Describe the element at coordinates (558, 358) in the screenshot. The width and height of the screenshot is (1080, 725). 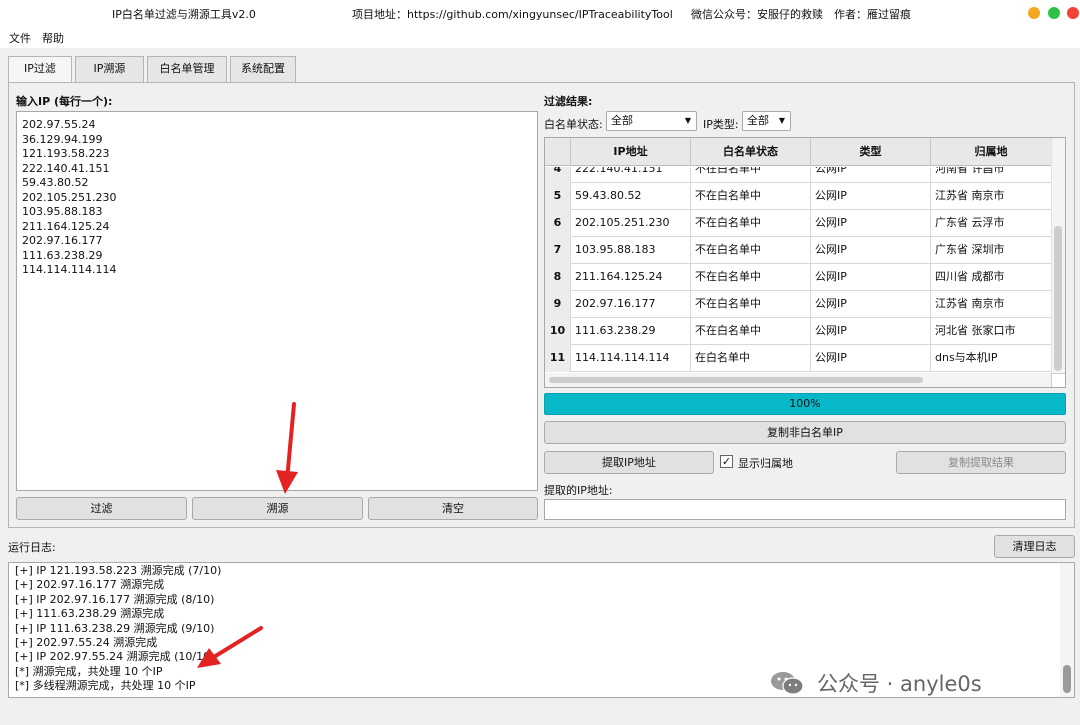
I see `row-number: 11` at that location.